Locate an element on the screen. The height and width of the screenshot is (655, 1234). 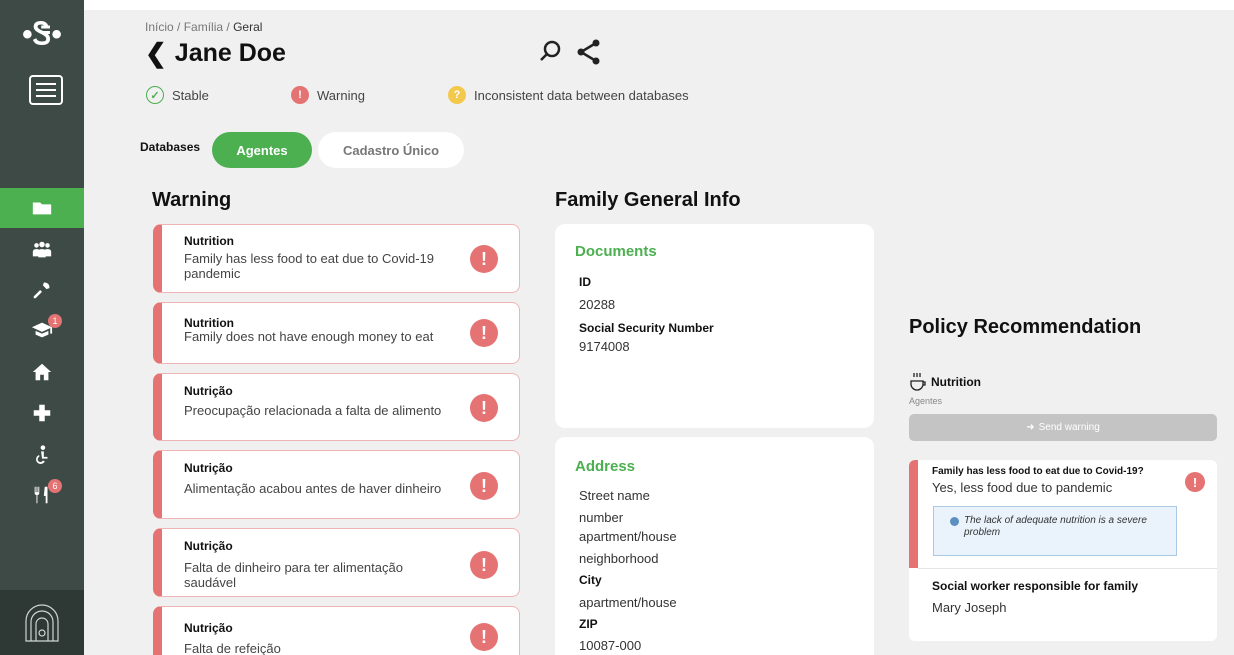
notification-badge: 1 is located at coordinates (55, 321).